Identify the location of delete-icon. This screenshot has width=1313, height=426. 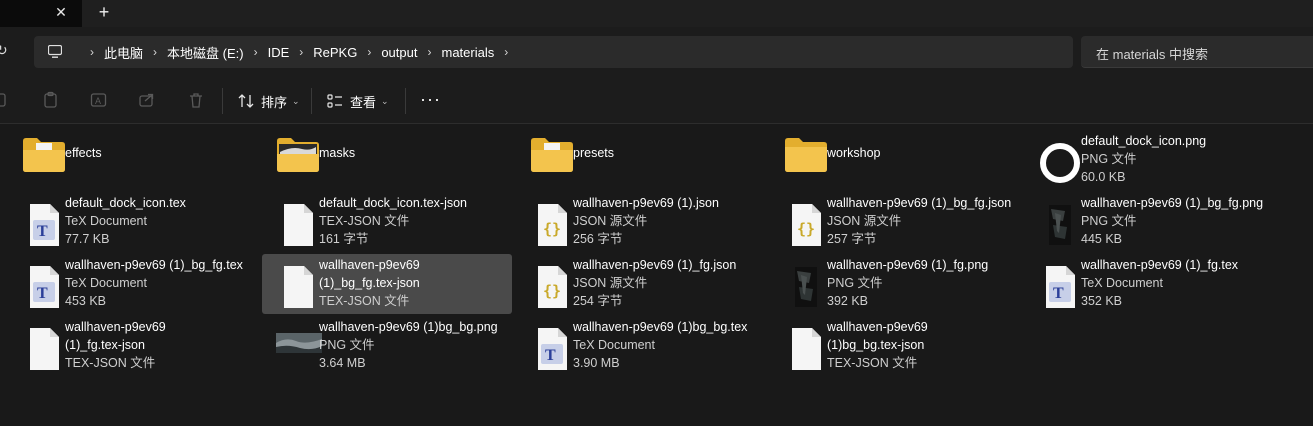
(196, 100).